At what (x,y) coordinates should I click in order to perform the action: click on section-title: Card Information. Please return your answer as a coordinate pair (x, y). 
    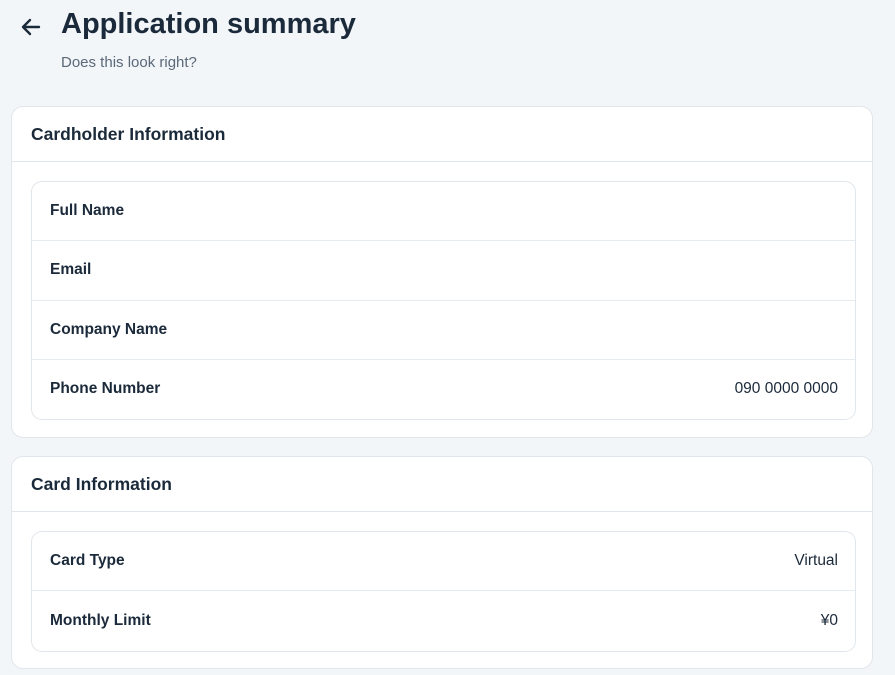
    Looking at the image, I should click on (101, 483).